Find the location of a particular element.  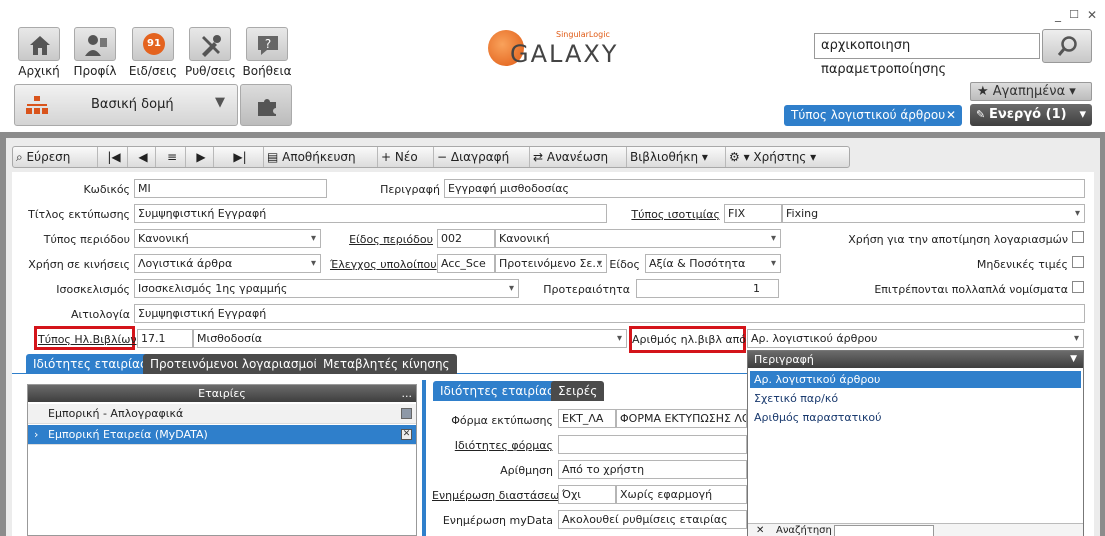

dimensions-update-link: Ενημέρωση διαστάσεων is located at coordinates (498, 495).